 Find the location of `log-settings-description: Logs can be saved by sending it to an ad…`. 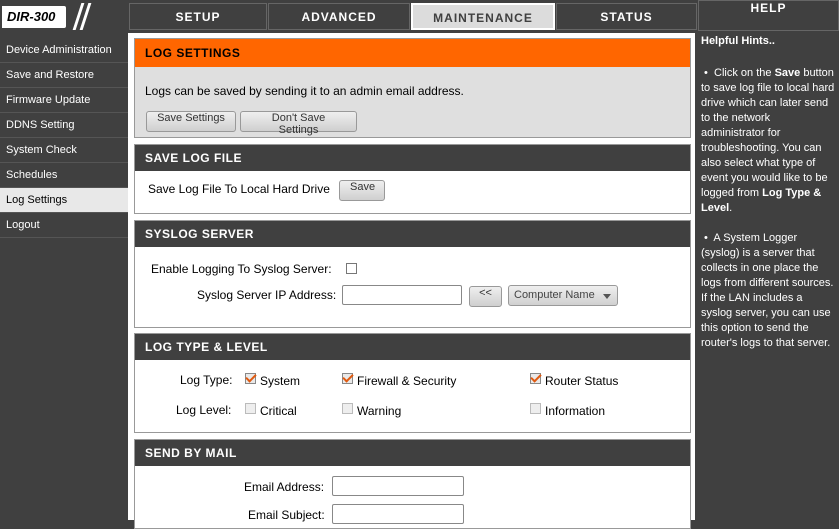

log-settings-description: Logs can be saved by sending it to an ad… is located at coordinates (304, 91).